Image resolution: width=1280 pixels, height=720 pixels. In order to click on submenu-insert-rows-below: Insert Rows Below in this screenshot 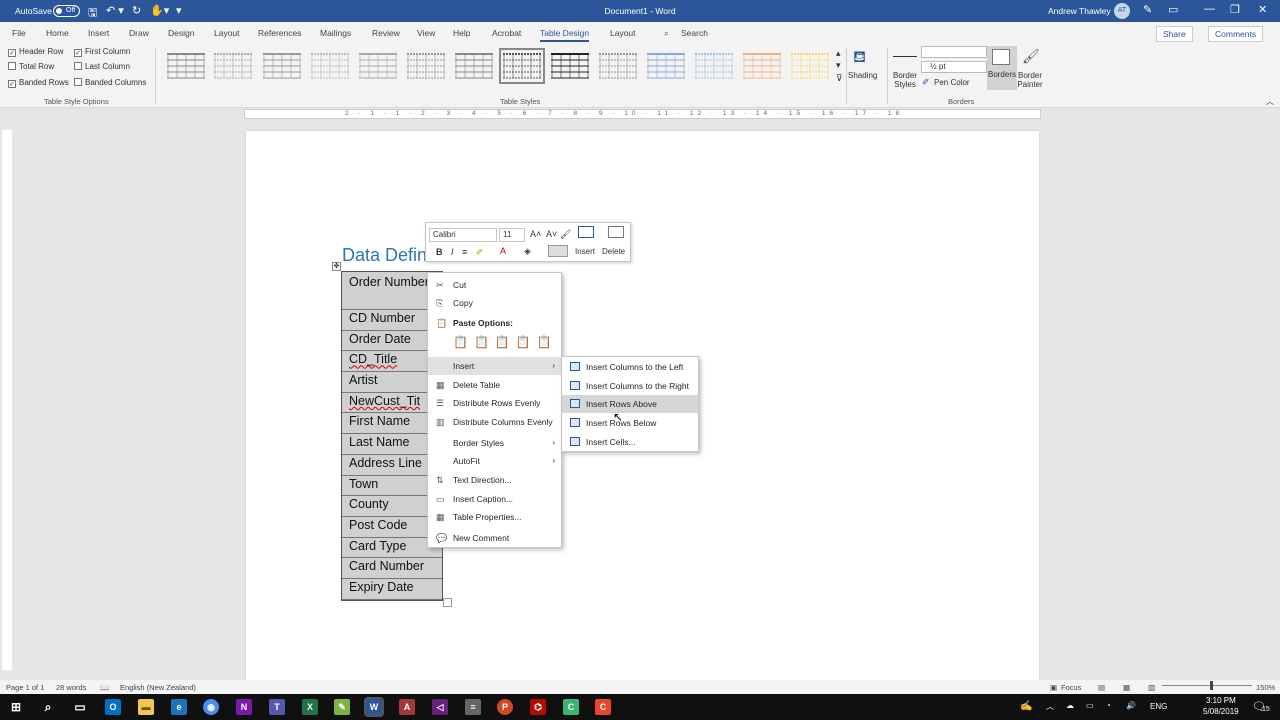, I will do `click(630, 423)`.